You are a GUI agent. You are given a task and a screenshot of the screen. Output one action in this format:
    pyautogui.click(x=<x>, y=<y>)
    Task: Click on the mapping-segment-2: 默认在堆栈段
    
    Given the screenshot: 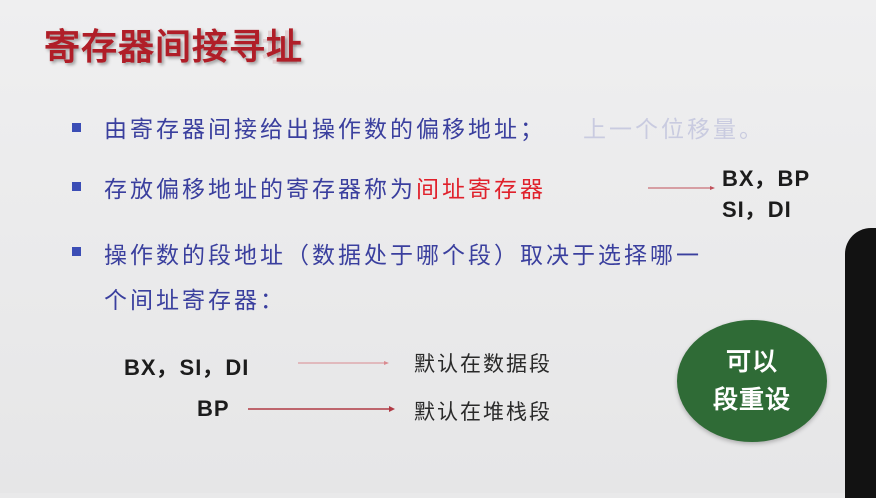 What is the action you would take?
    pyautogui.click(x=483, y=412)
    